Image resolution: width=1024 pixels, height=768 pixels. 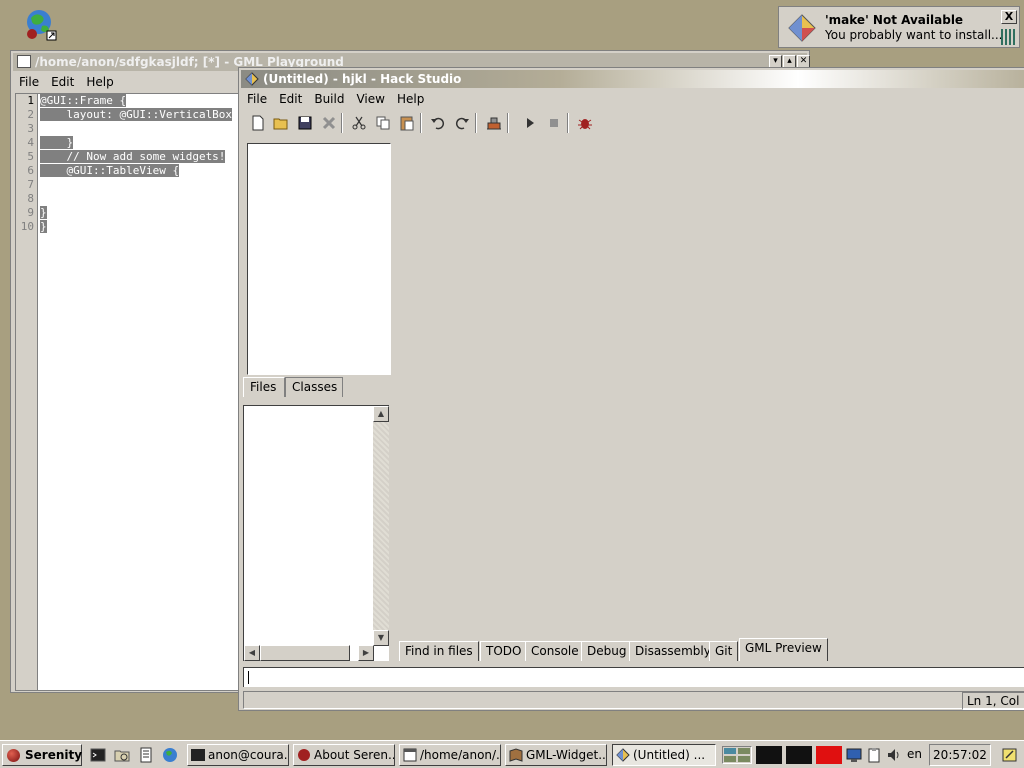 What do you see at coordinates (329, 99) in the screenshot?
I see `menu-build: Build` at bounding box center [329, 99].